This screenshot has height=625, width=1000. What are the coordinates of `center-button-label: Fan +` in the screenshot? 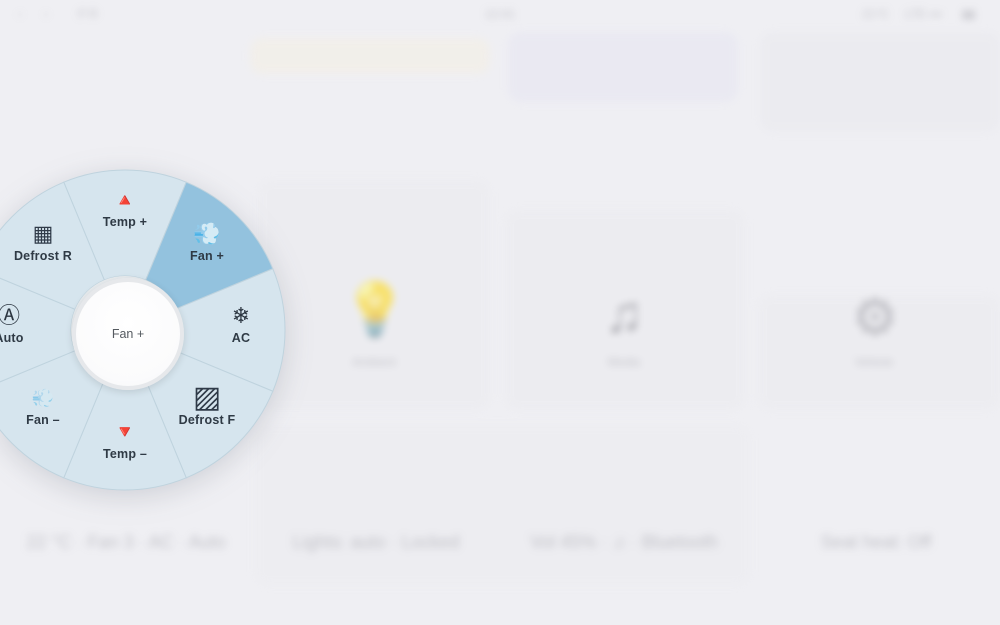 It's located at (128, 334).